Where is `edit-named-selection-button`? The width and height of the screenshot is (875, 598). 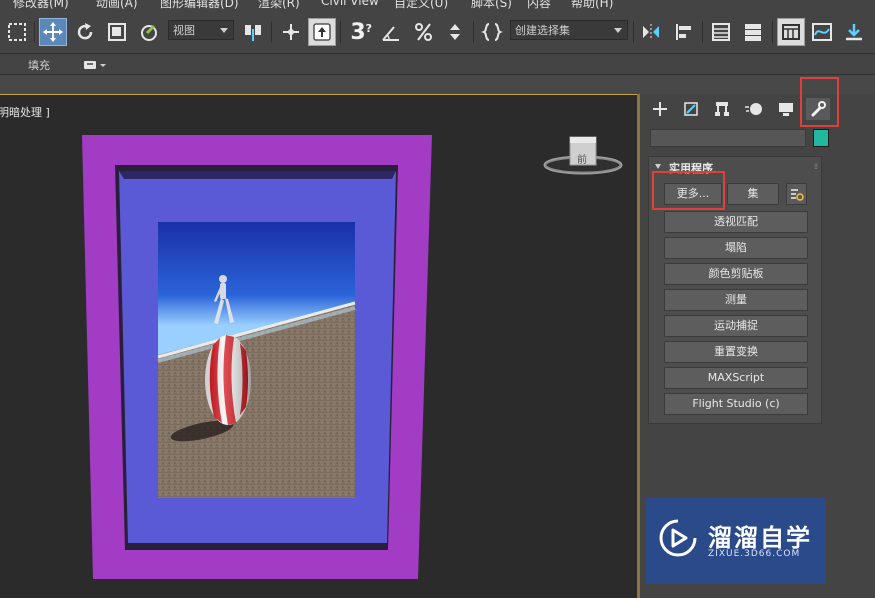 edit-named-selection-button is located at coordinates (492, 32).